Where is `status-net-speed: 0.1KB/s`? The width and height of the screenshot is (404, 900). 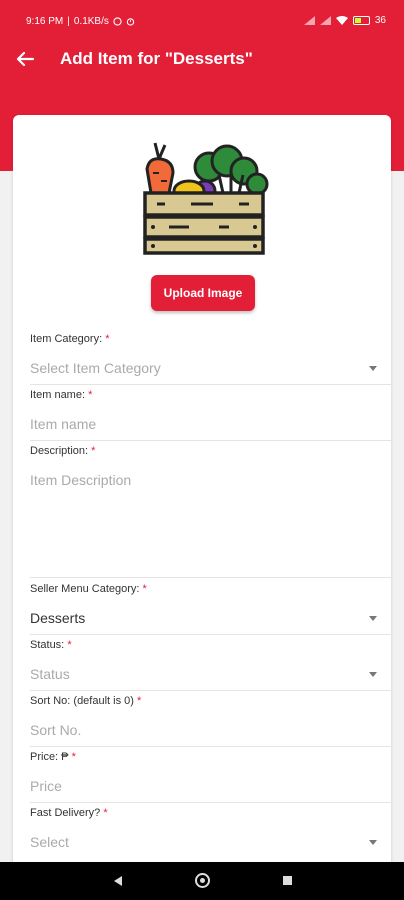
status-net-speed: 0.1KB/s is located at coordinates (91, 21).